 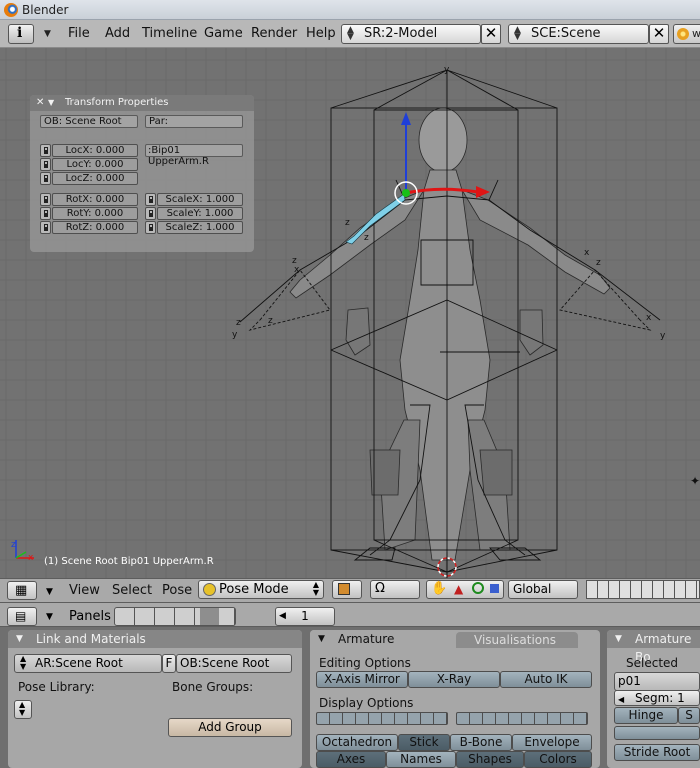 I want to click on bones-panel-header: ▼ Armature Bo, so click(x=653, y=647).